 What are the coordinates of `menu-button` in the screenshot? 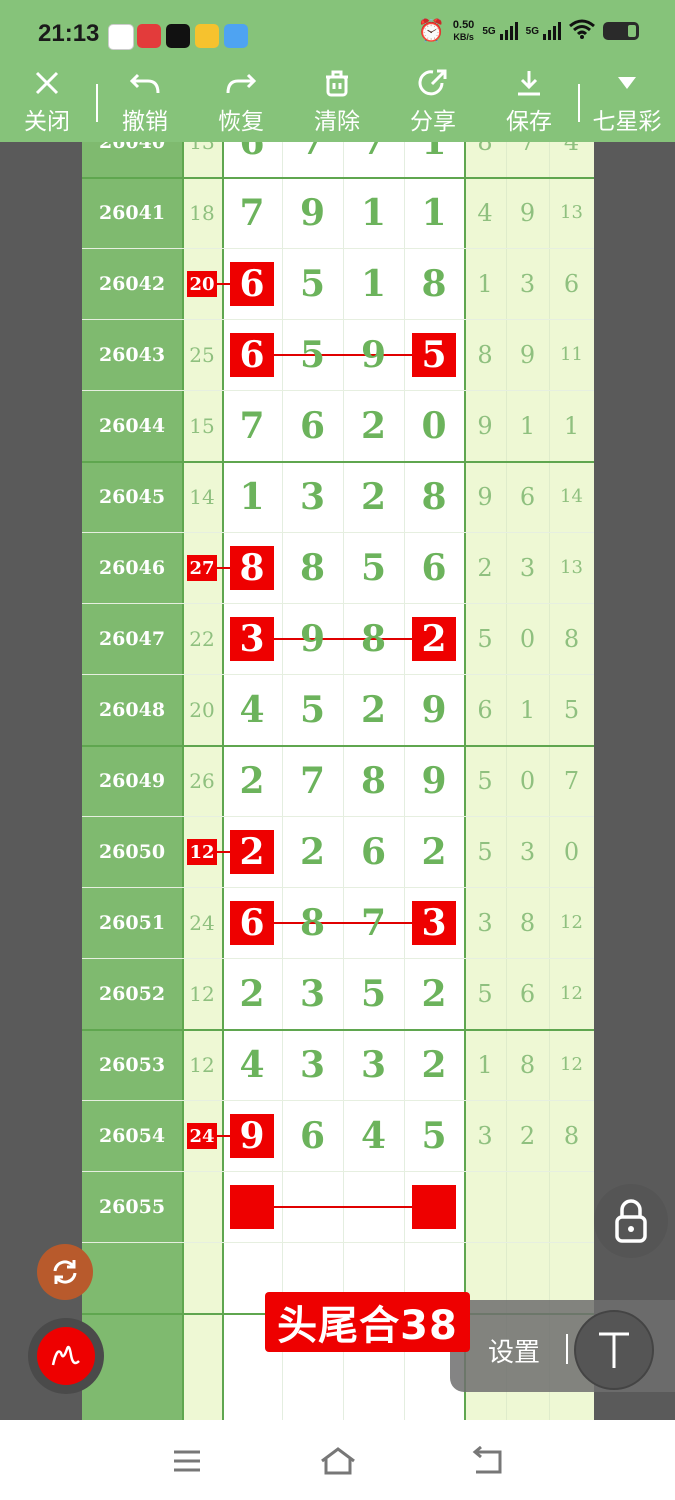 It's located at (187, 1463).